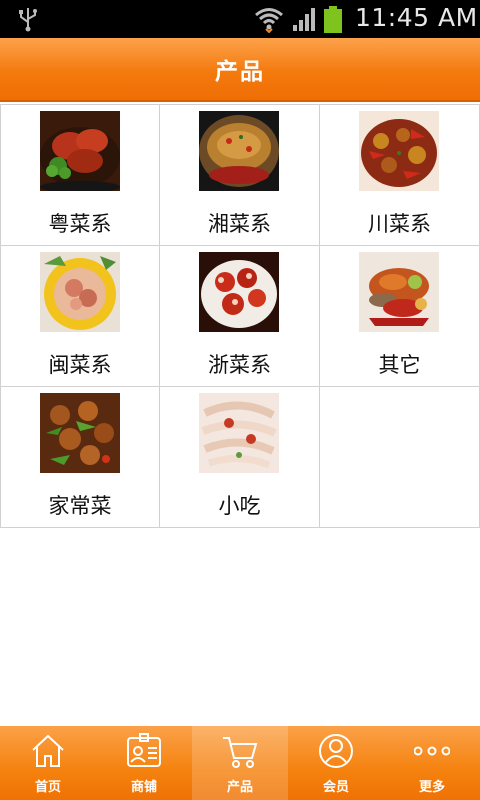  Describe the element at coordinates (400, 457) in the screenshot. I see `empty-grid-cell` at that location.